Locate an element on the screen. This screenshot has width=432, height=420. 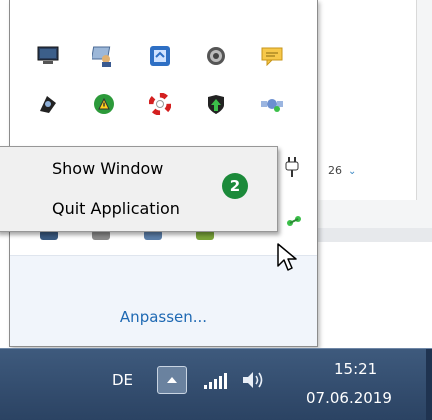
satellite-icon is located at coordinates (272, 104).